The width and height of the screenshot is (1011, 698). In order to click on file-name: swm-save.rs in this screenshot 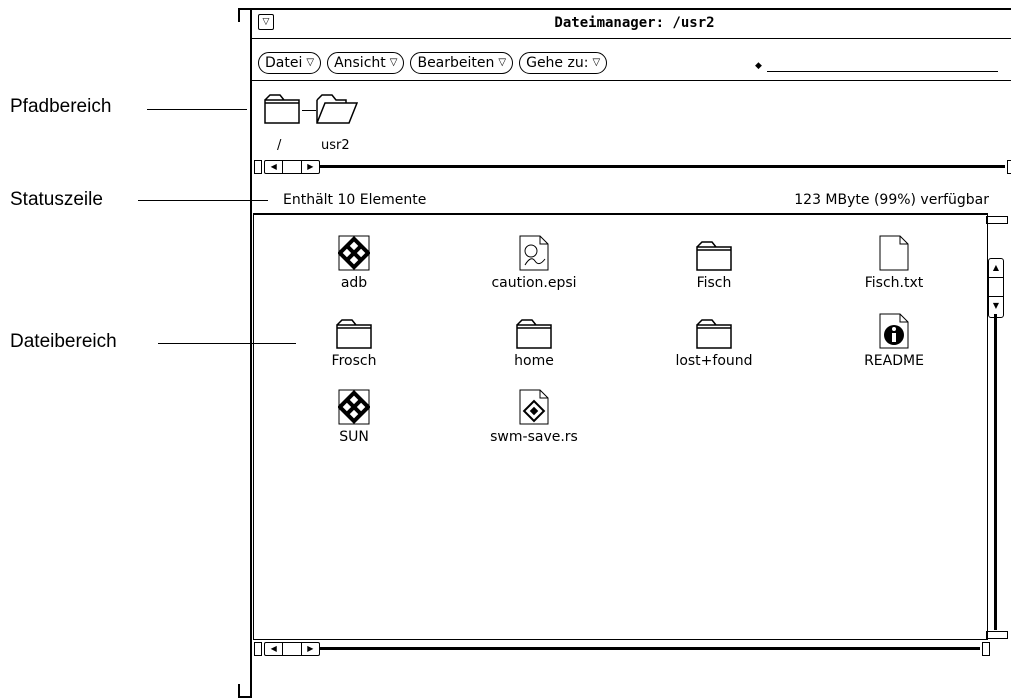, I will do `click(534, 437)`.